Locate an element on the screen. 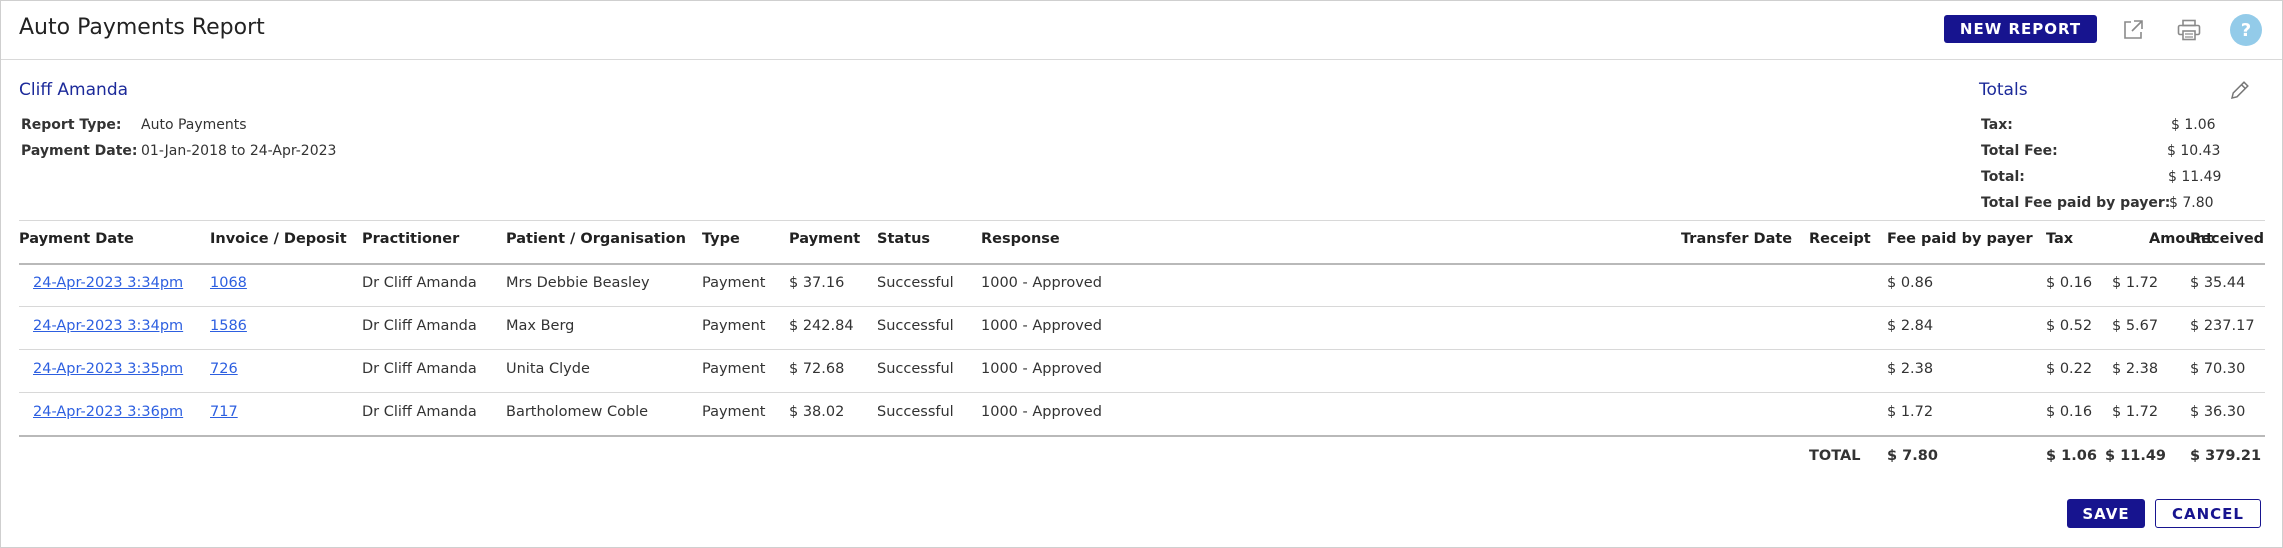 Image resolution: width=2283 pixels, height=548 pixels. received-cell: $ 36.30 is located at coordinates (2218, 412).